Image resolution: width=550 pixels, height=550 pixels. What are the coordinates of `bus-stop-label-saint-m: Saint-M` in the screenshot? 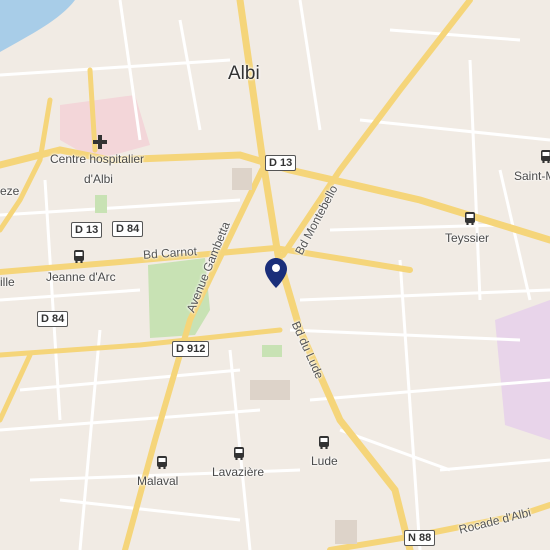 It's located at (532, 176).